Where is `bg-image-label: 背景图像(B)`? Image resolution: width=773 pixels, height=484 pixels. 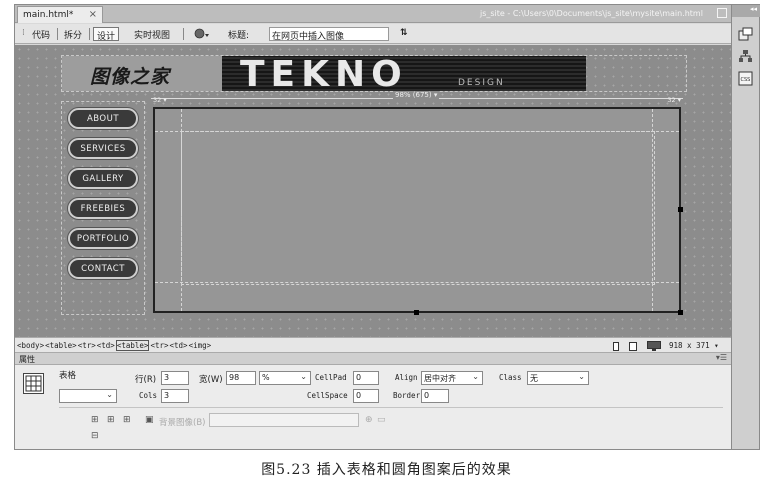
bg-image-label: 背景图像(B) is located at coordinates (182, 423).